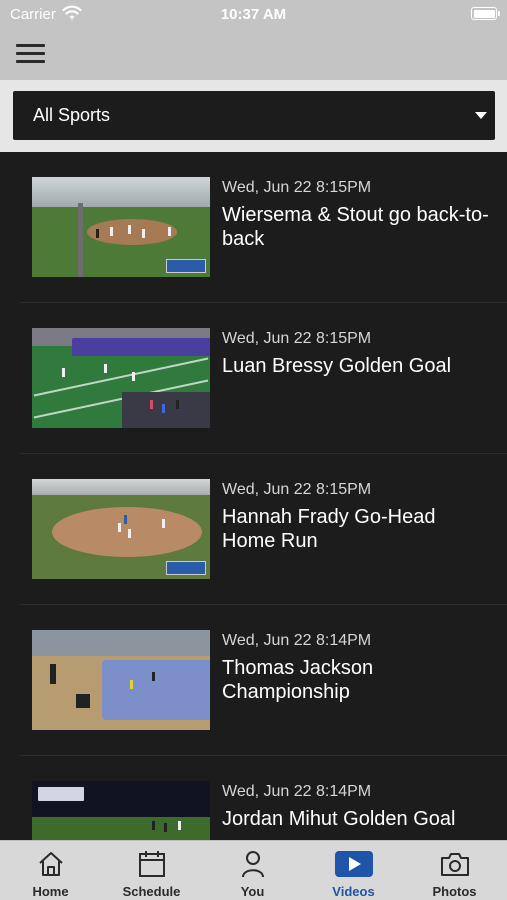 The height and width of the screenshot is (900, 507). I want to click on clock: 10:37 AM, so click(253, 14).